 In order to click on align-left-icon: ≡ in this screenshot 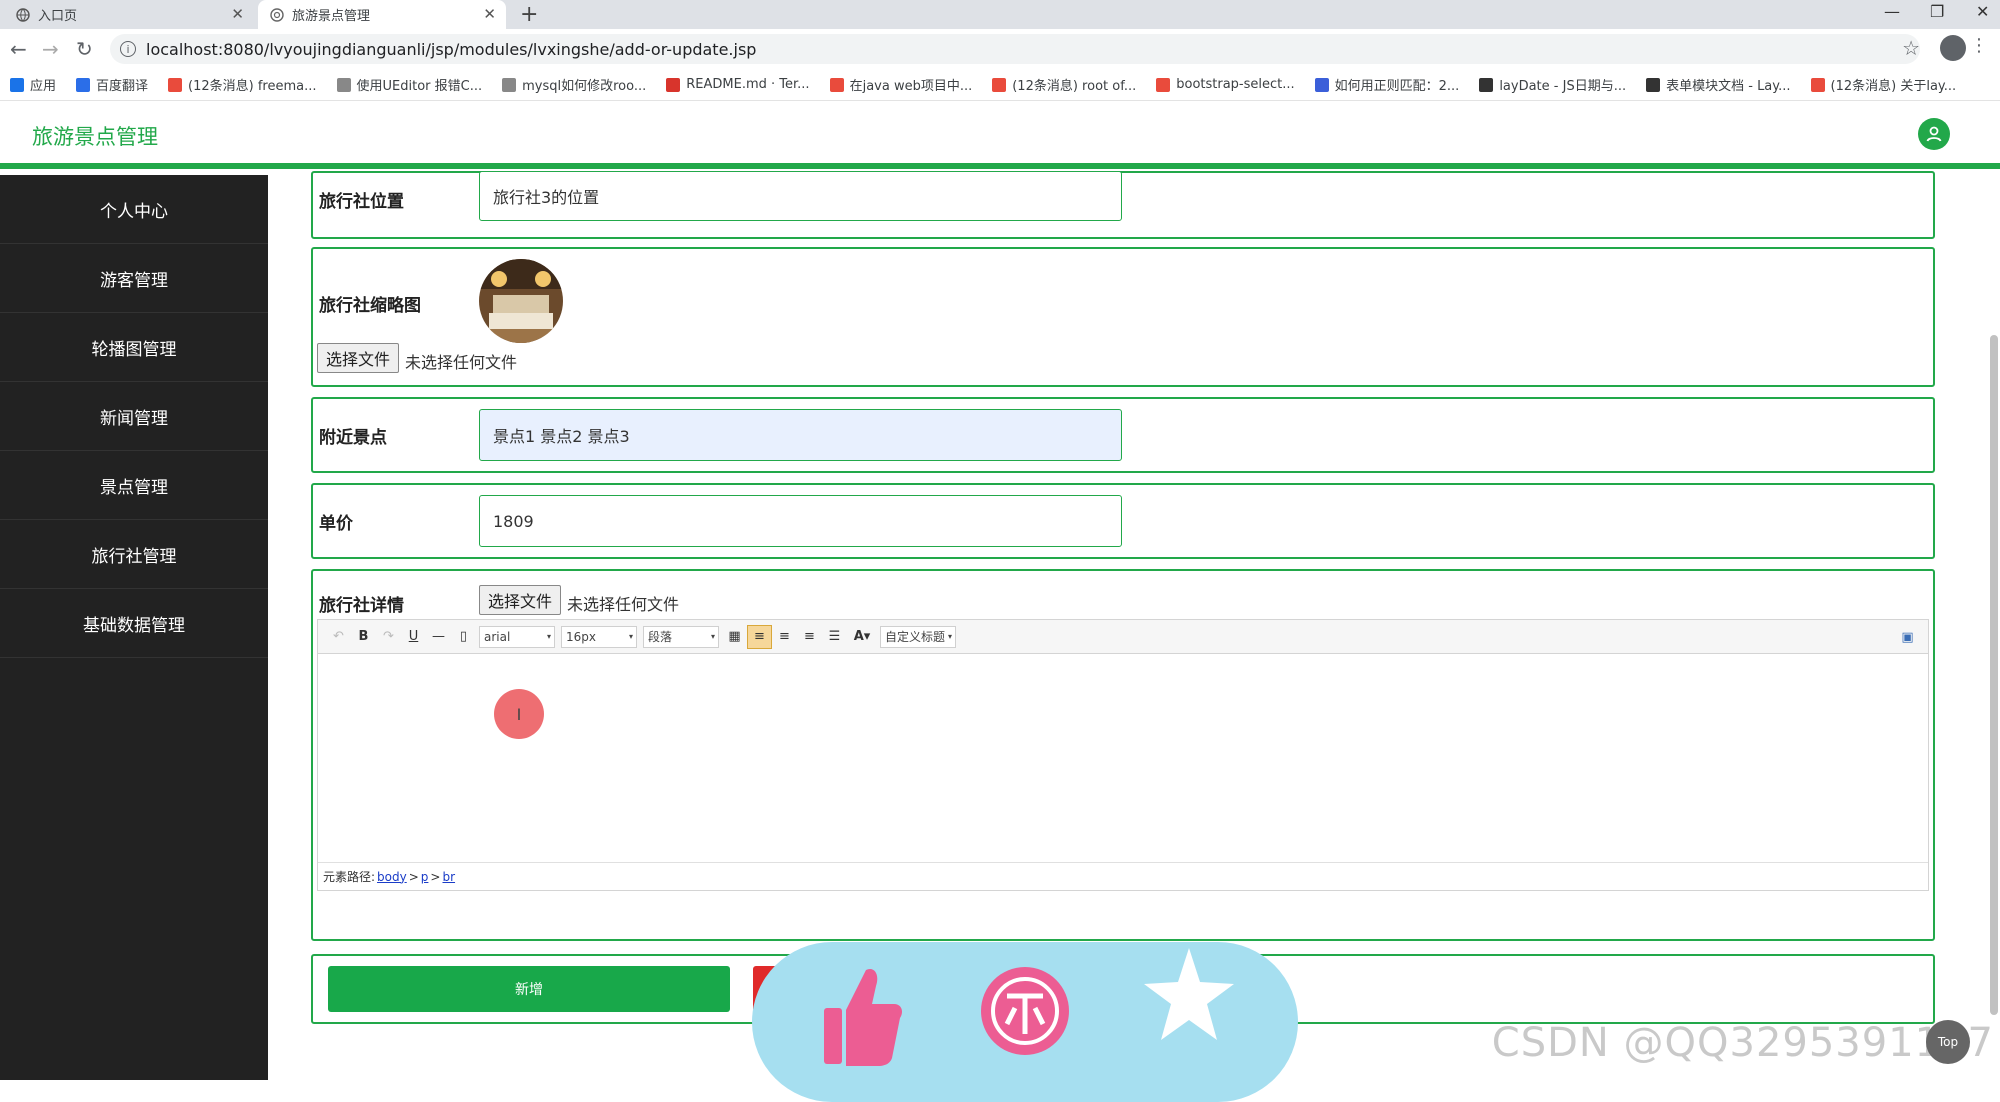, I will do `click(759, 636)`.